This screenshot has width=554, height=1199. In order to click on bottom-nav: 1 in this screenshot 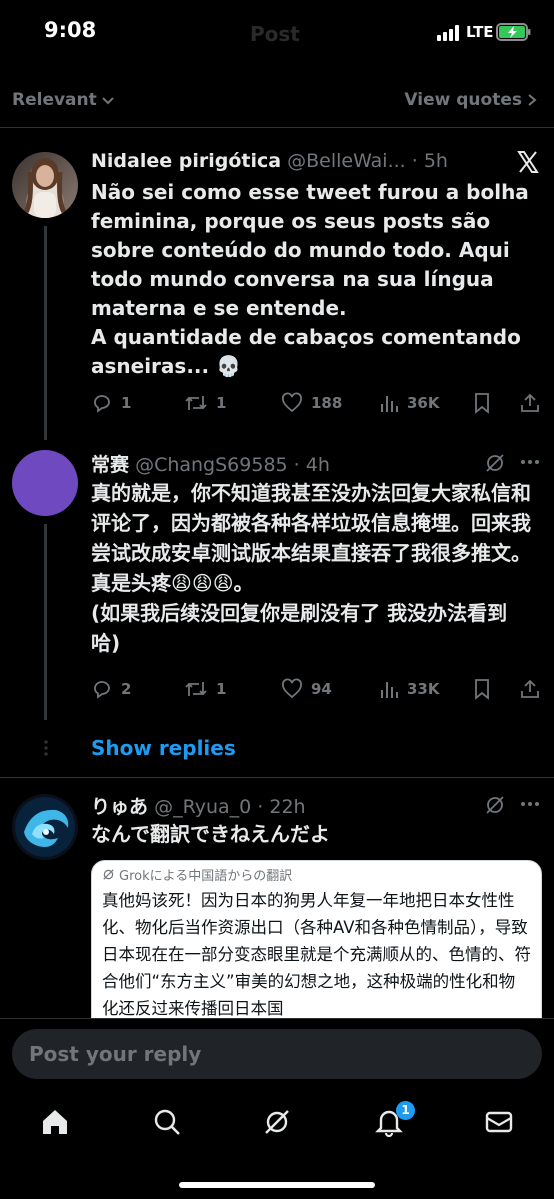, I will do `click(277, 1145)`.